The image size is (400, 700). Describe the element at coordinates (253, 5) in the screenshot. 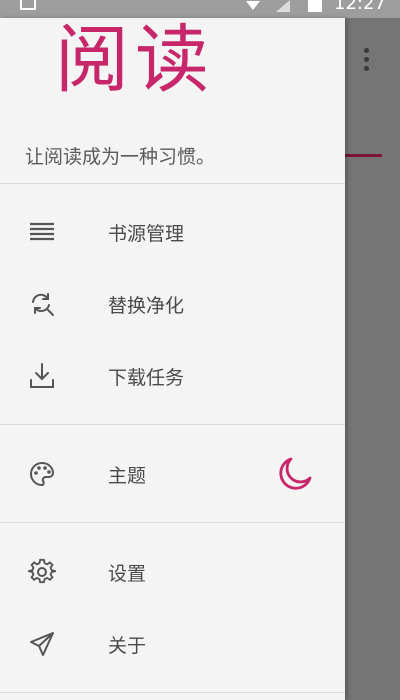

I see `wifi-icon` at that location.